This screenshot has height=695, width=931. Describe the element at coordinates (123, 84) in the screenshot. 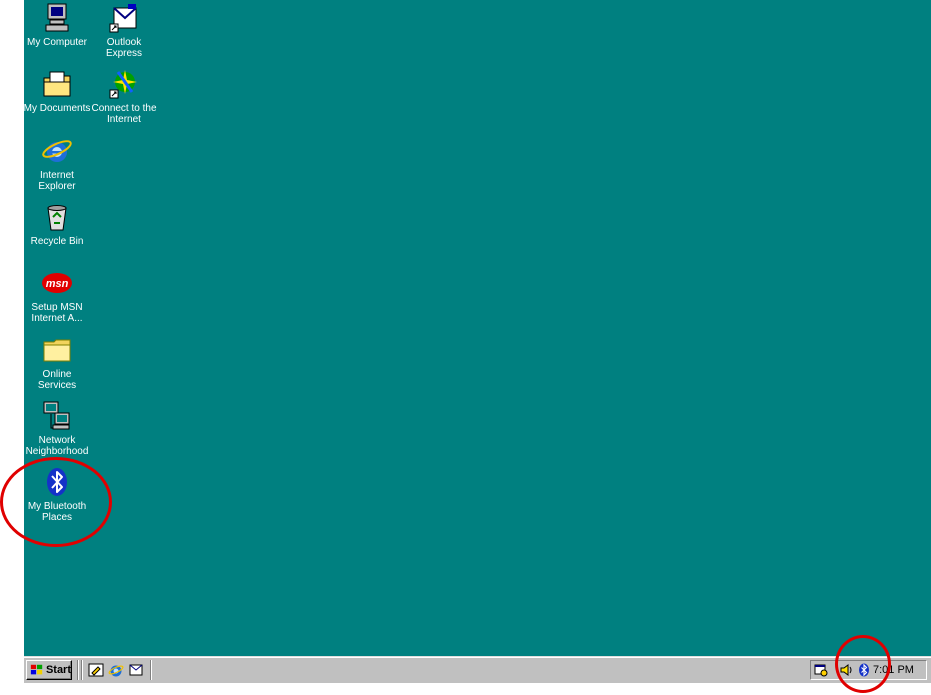

I see `connect-internet-icon` at that location.